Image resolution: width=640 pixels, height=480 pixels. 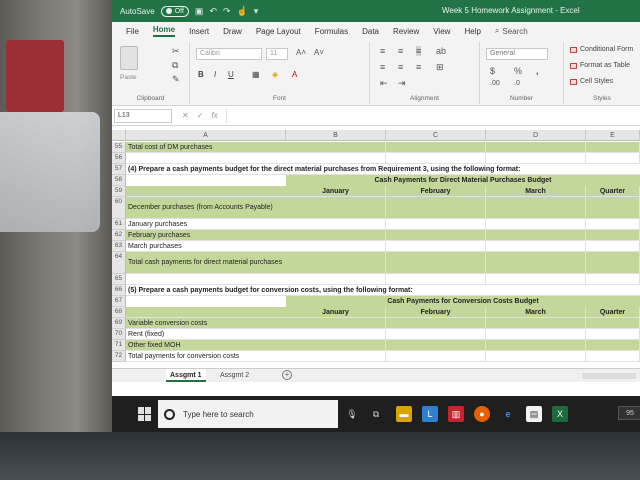 I want to click on customize-icon: ▾, so click(x=256, y=11).